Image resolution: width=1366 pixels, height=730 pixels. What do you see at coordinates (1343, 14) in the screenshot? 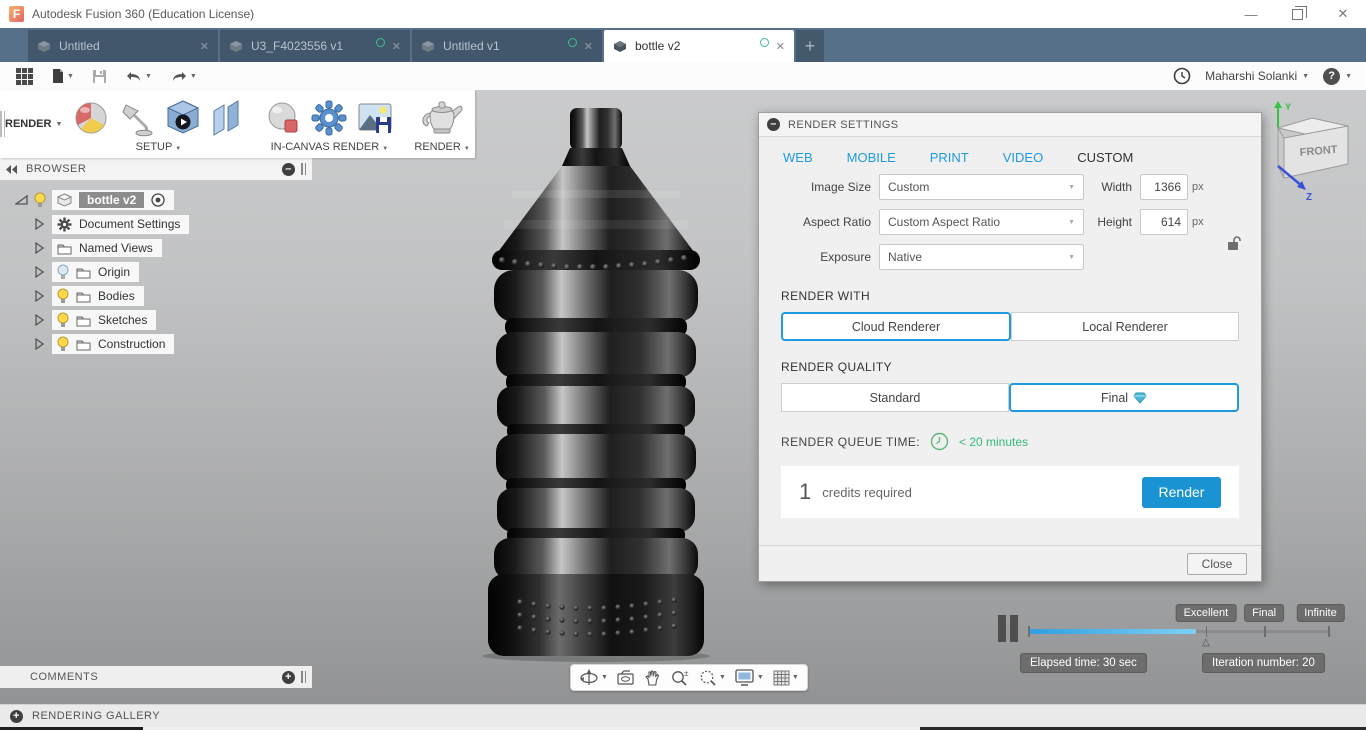
I see `close-window-button: ✕` at bounding box center [1343, 14].